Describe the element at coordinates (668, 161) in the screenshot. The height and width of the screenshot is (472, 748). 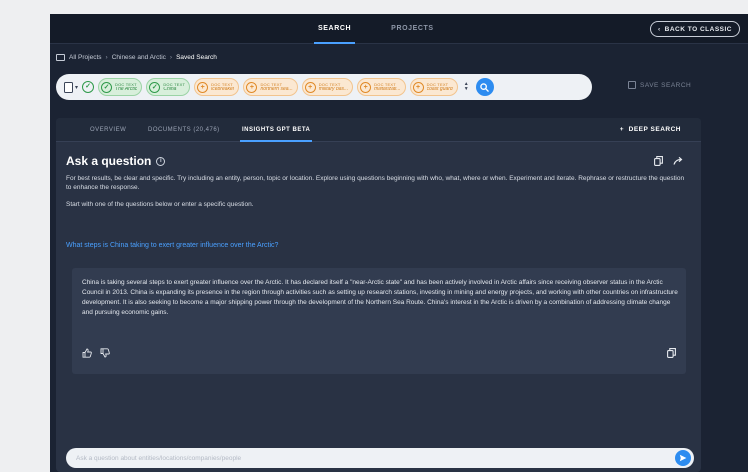
I see `panel-actions` at that location.